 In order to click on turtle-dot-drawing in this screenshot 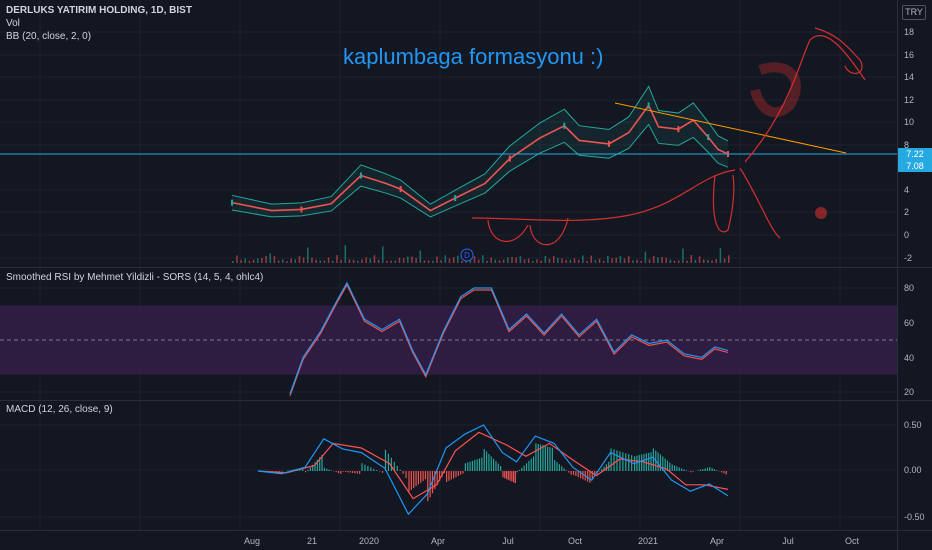, I will do `click(821, 213)`.